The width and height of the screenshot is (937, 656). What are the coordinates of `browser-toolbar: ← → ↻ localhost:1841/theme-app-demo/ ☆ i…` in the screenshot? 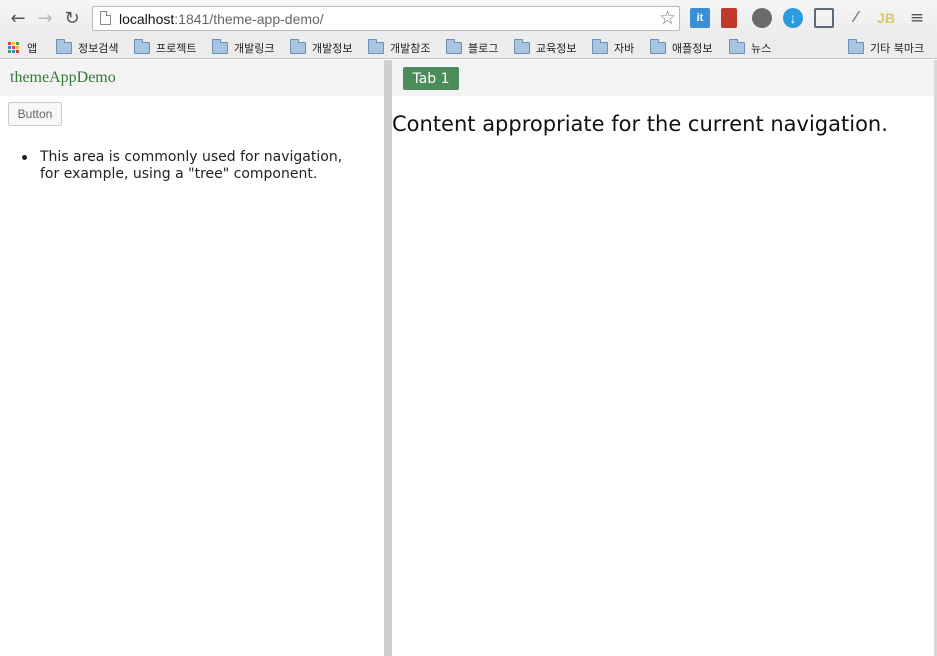 It's located at (468, 18).